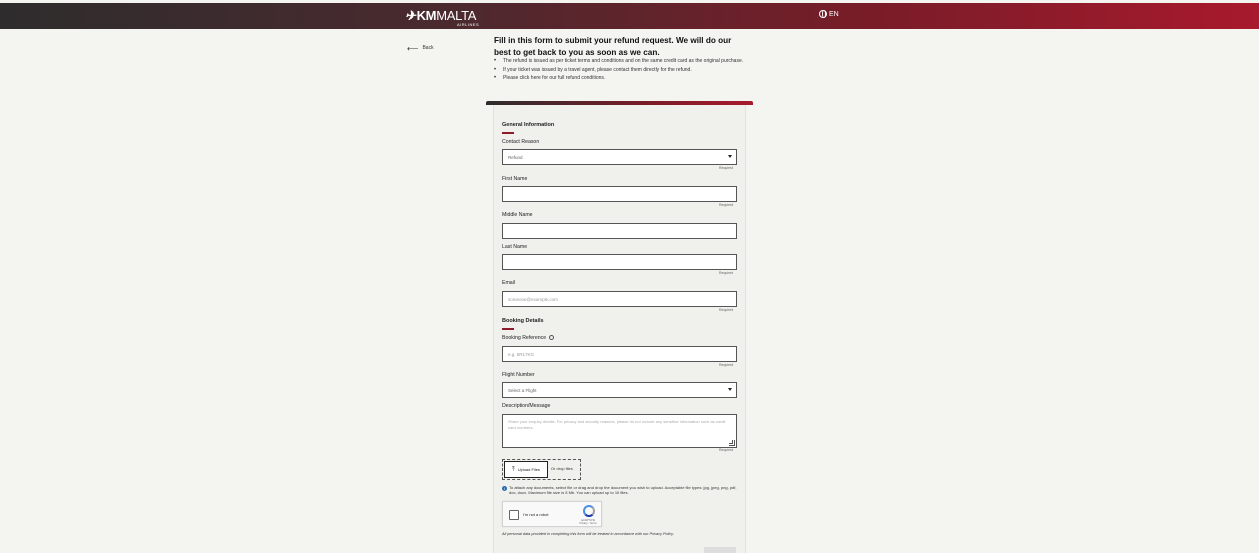  Describe the element at coordinates (521, 142) in the screenshot. I see `contact-reason-label: Contact Reason` at that location.